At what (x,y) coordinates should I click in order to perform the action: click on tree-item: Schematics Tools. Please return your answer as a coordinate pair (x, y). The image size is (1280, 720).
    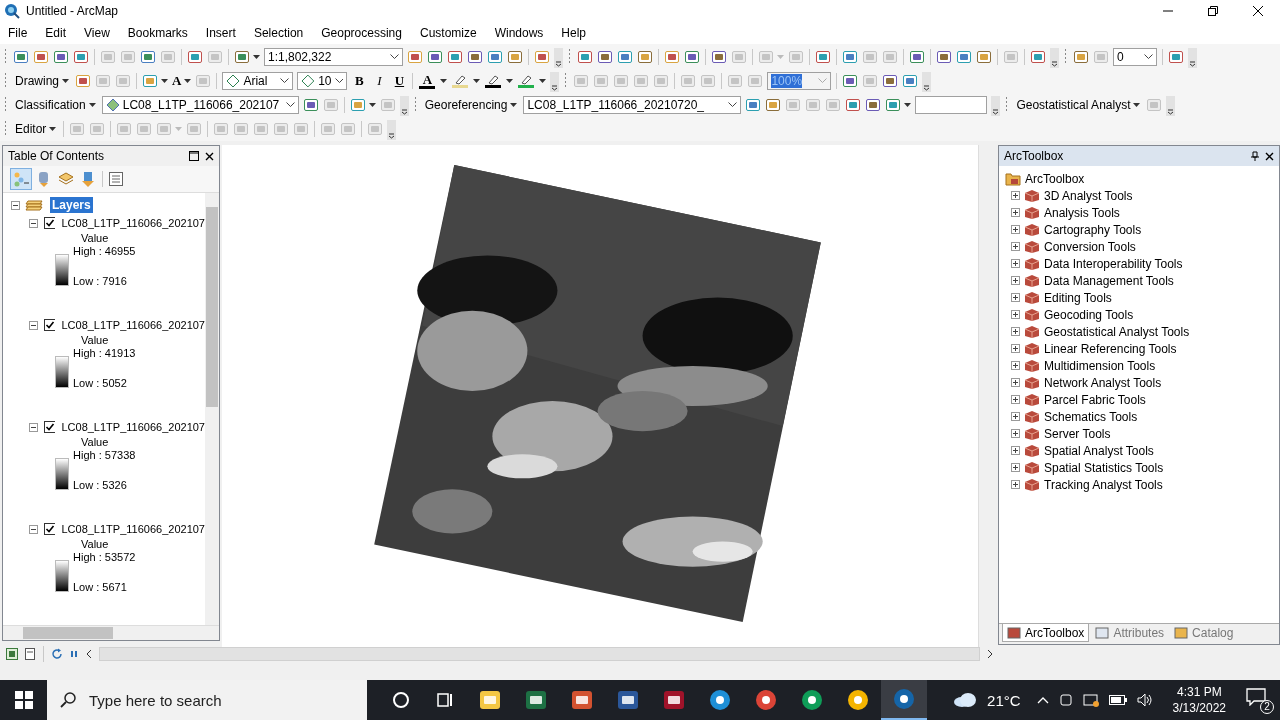
    Looking at the image, I should click on (1091, 416).